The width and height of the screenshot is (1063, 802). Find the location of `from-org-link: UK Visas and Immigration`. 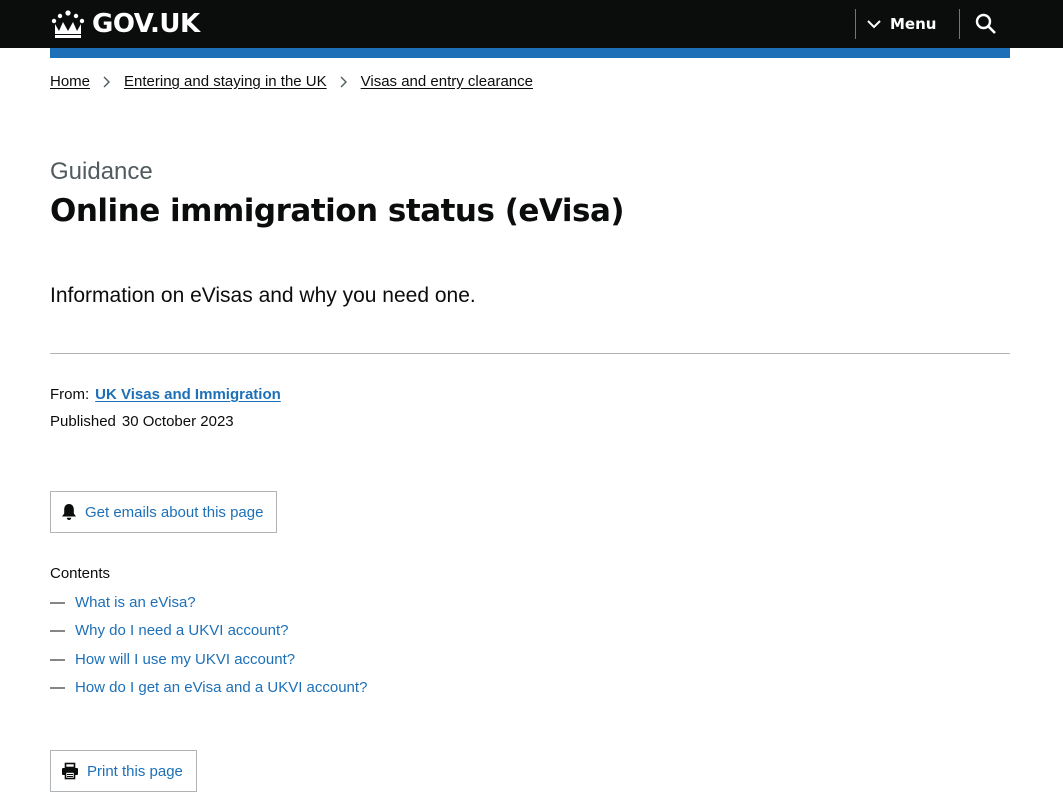

from-org-link: UK Visas and Immigration is located at coordinates (188, 394).